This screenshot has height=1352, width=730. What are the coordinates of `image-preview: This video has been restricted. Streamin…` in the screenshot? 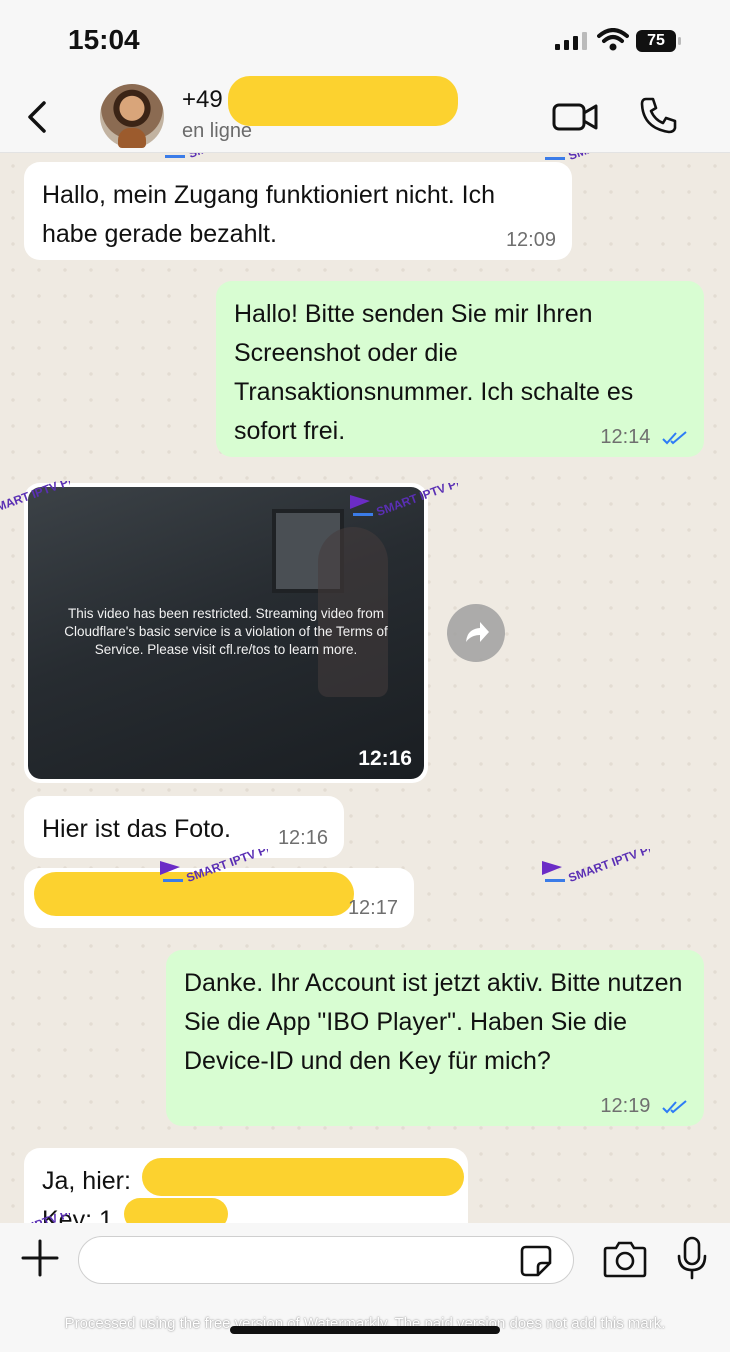 It's located at (226, 633).